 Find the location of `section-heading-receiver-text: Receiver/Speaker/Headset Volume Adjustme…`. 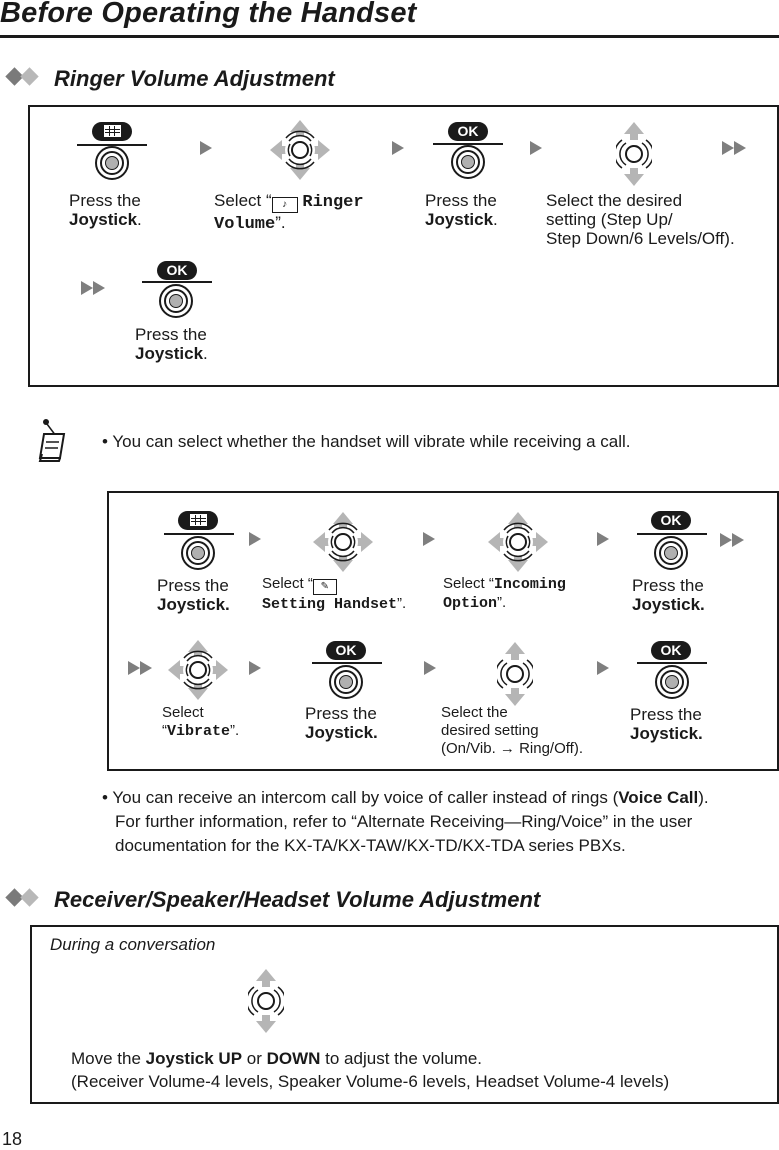

section-heading-receiver-text: Receiver/Speaker/Headset Volume Adjustme… is located at coordinates (297, 899).